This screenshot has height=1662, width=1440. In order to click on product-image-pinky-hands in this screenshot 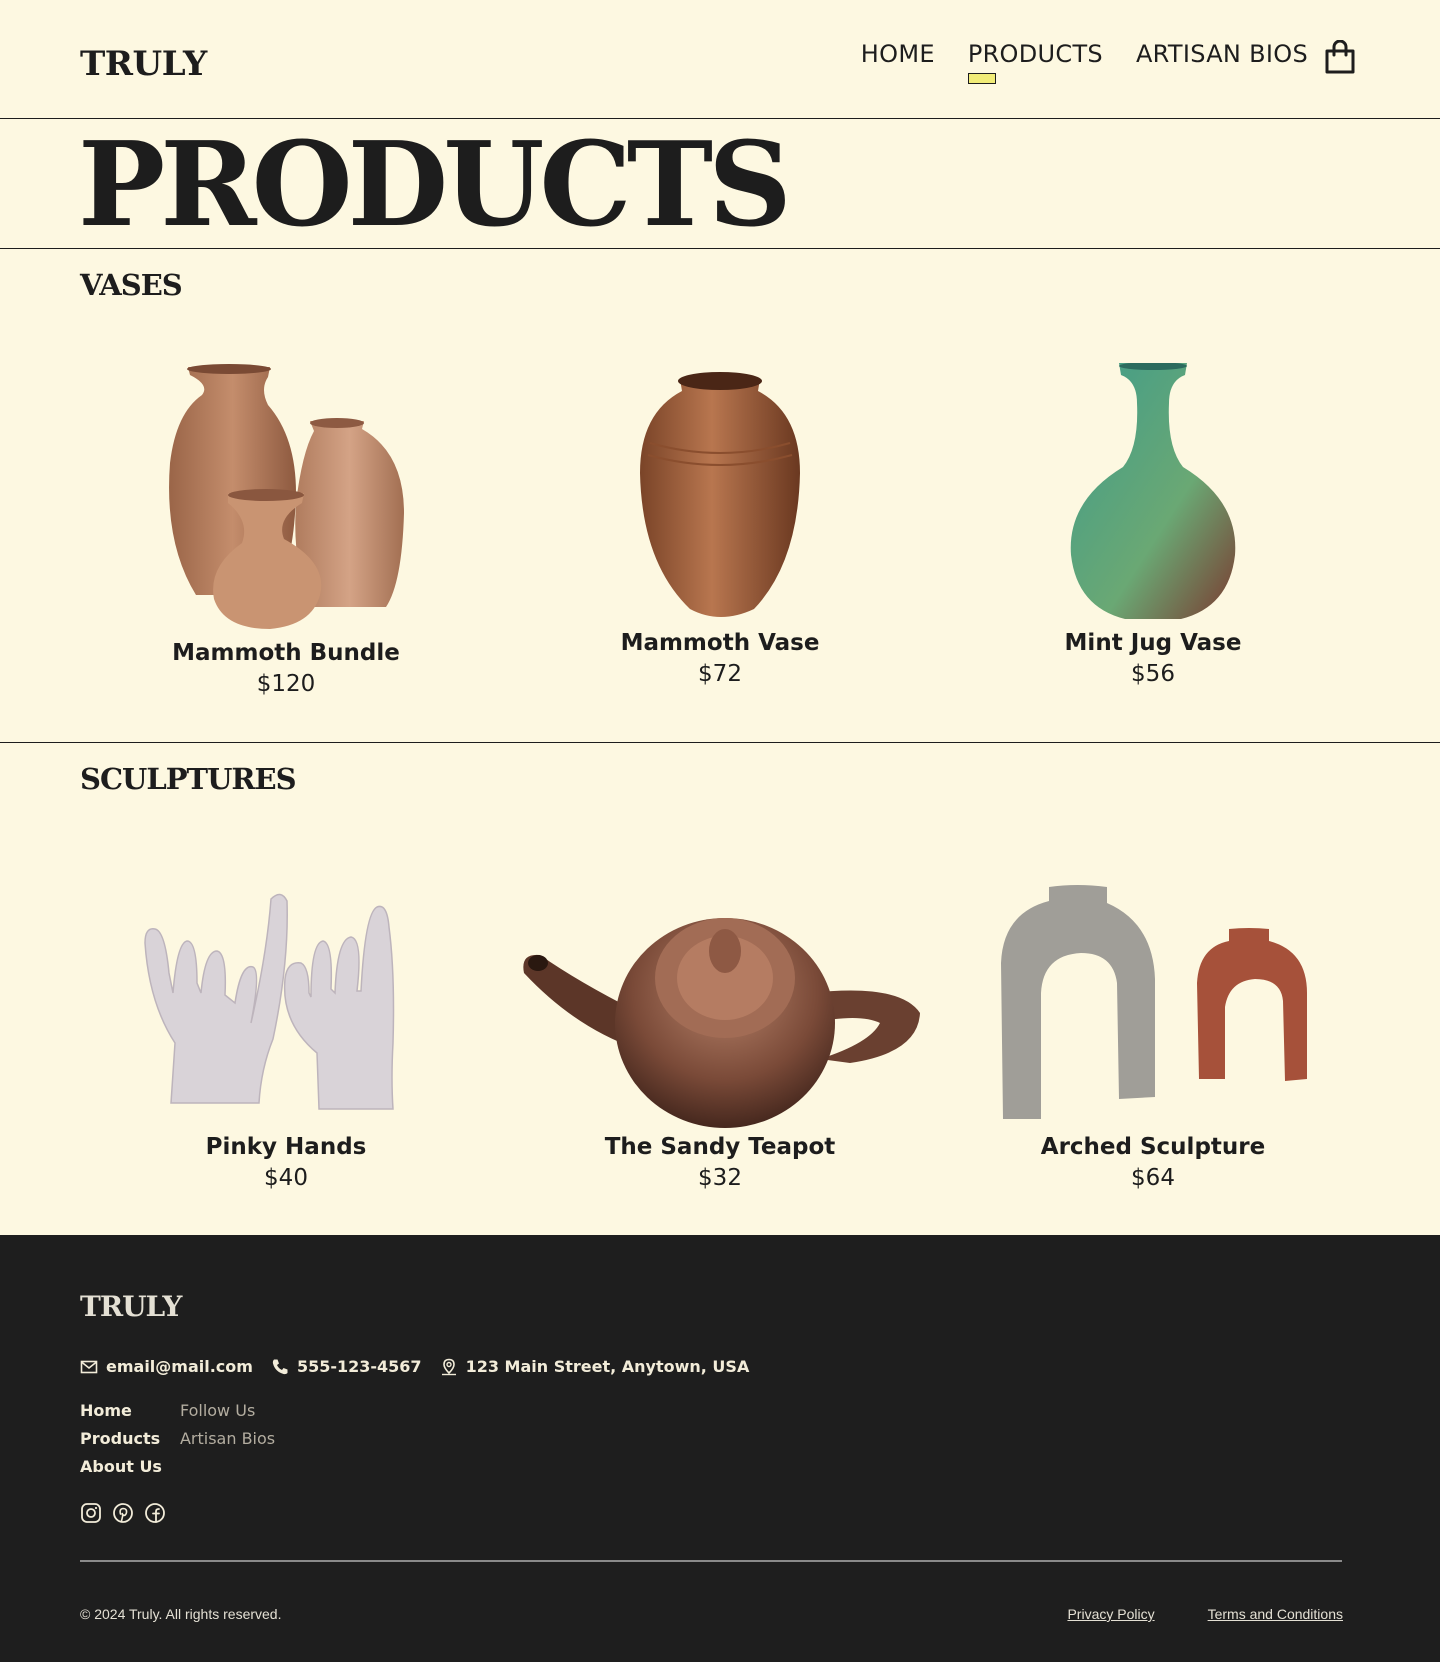, I will do `click(286, 1006)`.